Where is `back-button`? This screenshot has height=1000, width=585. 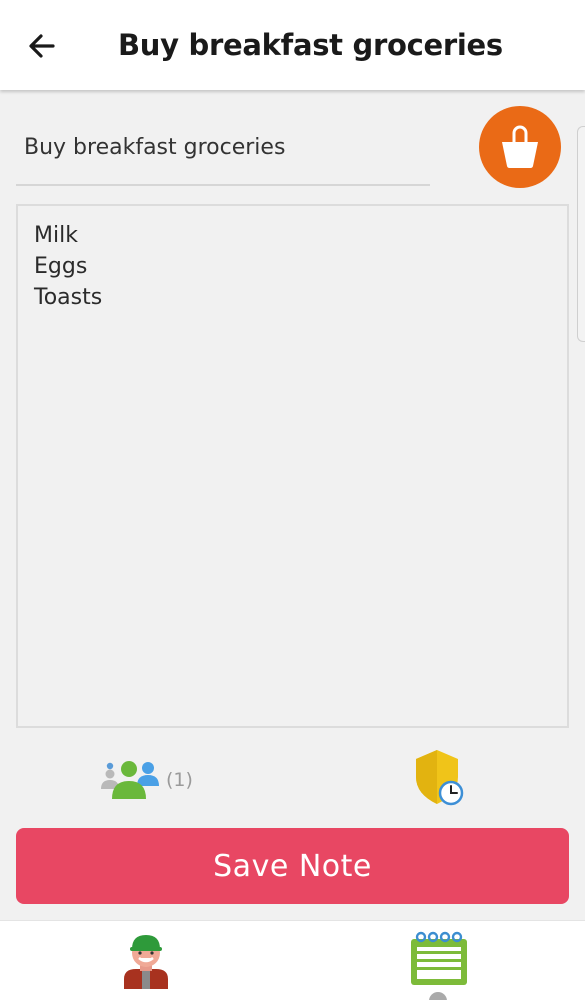 back-button is located at coordinates (42, 46).